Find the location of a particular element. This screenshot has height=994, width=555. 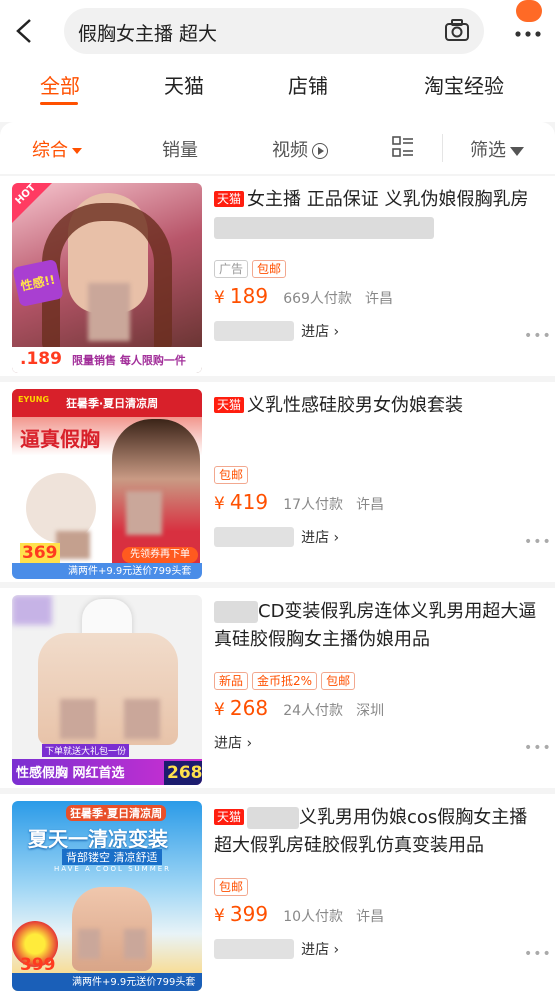

product-title: 天猫 义乳男用伪娘cos假胸女主播超大假乳房硅胶假乳仿真变装用品 is located at coordinates (379, 832).